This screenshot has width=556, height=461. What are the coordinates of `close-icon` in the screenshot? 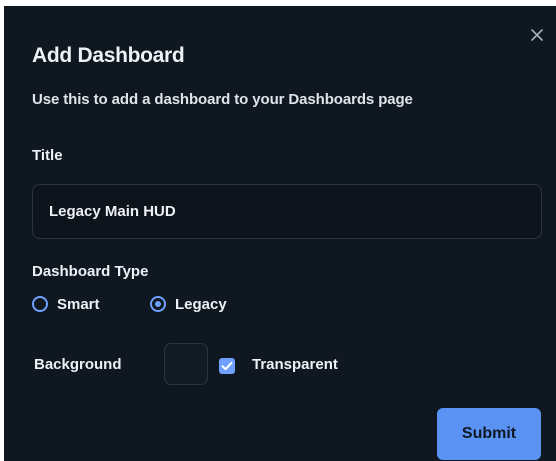 It's located at (537, 35).